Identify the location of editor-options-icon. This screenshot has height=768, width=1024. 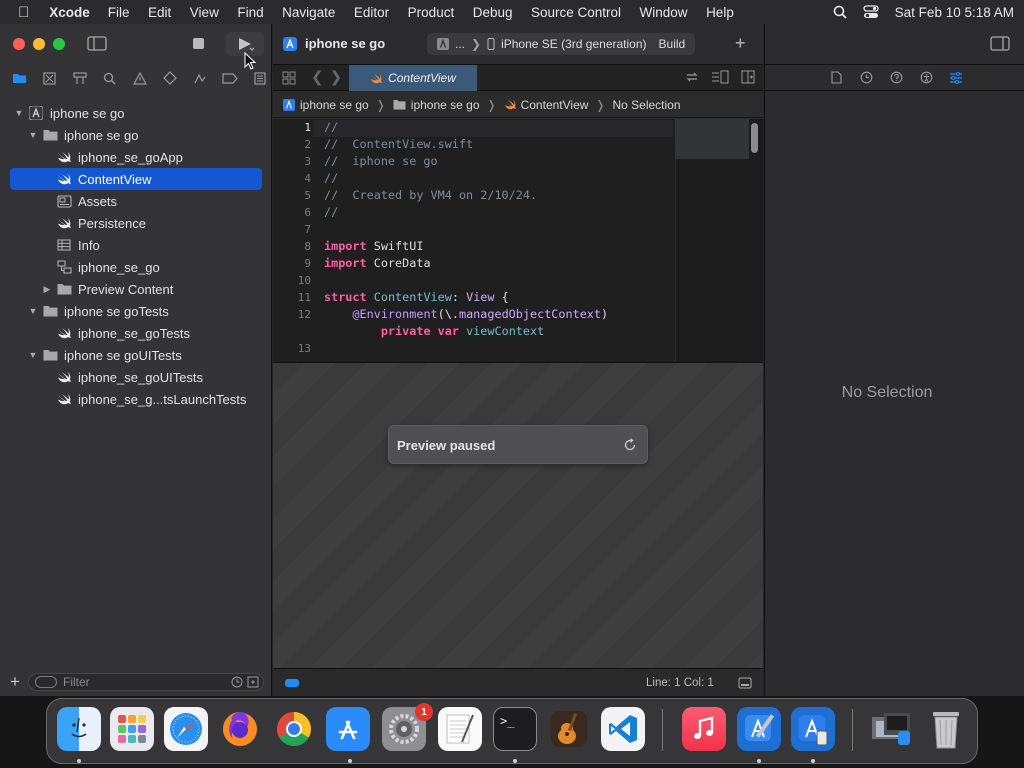
(720, 77).